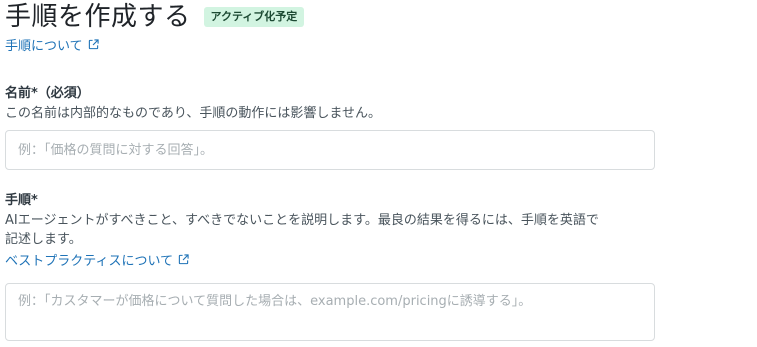  What do you see at coordinates (21, 200) in the screenshot?
I see `instruction-field-label: 手順*` at bounding box center [21, 200].